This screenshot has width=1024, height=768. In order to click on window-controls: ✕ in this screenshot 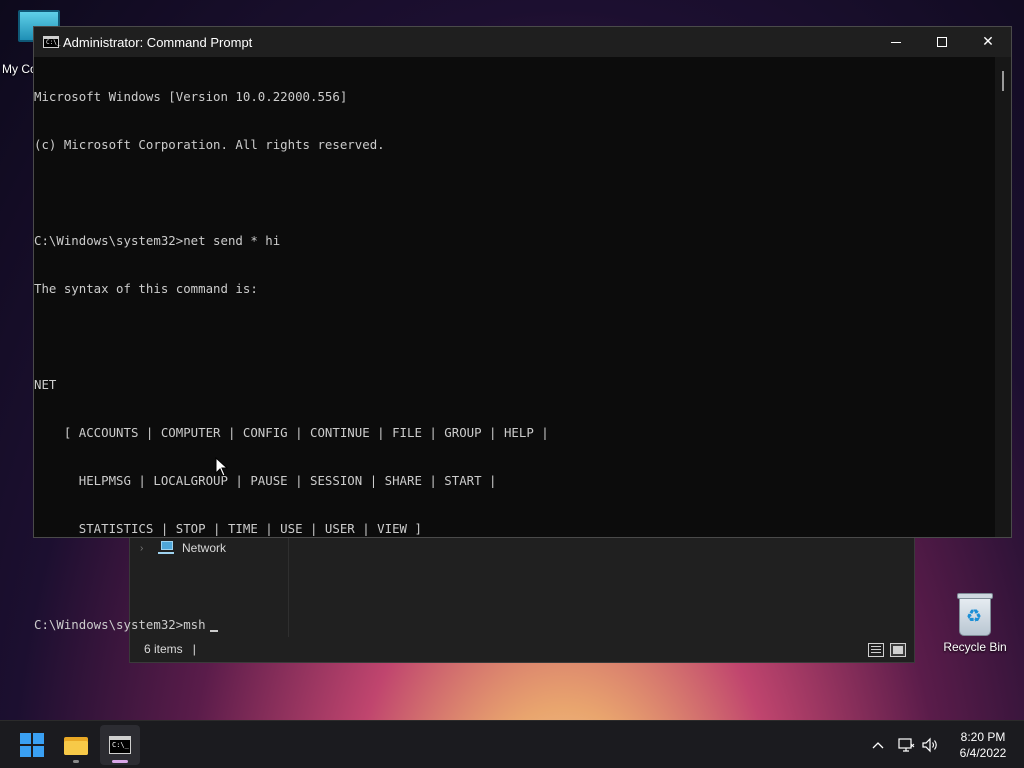, I will do `click(942, 42)`.